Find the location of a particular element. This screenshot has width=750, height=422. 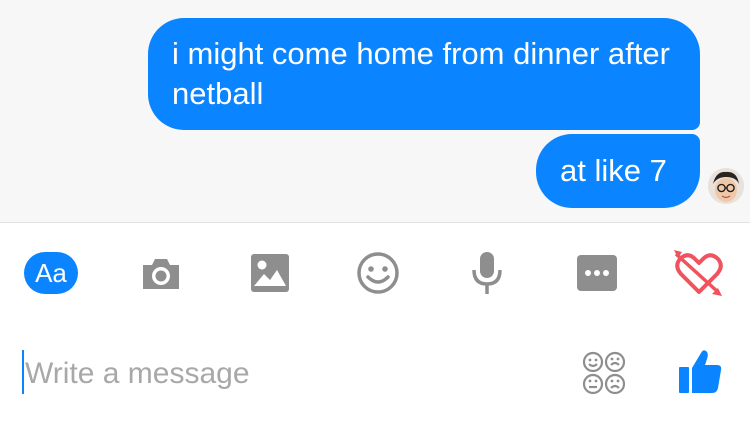

avatar-image is located at coordinates (726, 186).